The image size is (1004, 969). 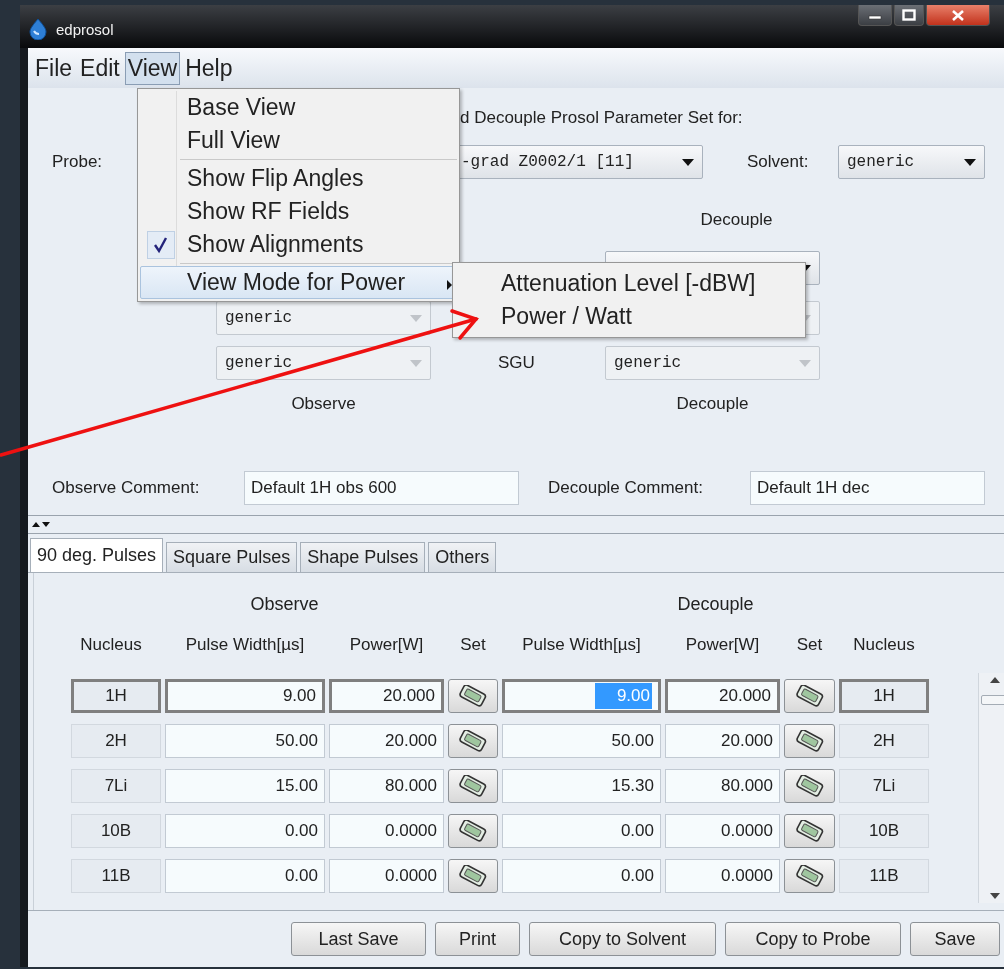 I want to click on action-button: Last Save, so click(x=358, y=939).